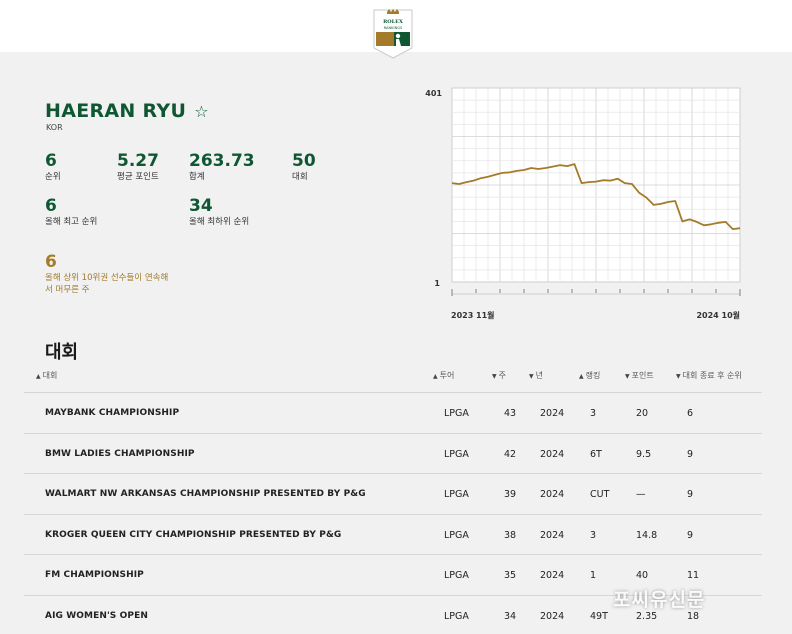  What do you see at coordinates (647, 616) in the screenshot?
I see `points-cell: 2.35` at bounding box center [647, 616].